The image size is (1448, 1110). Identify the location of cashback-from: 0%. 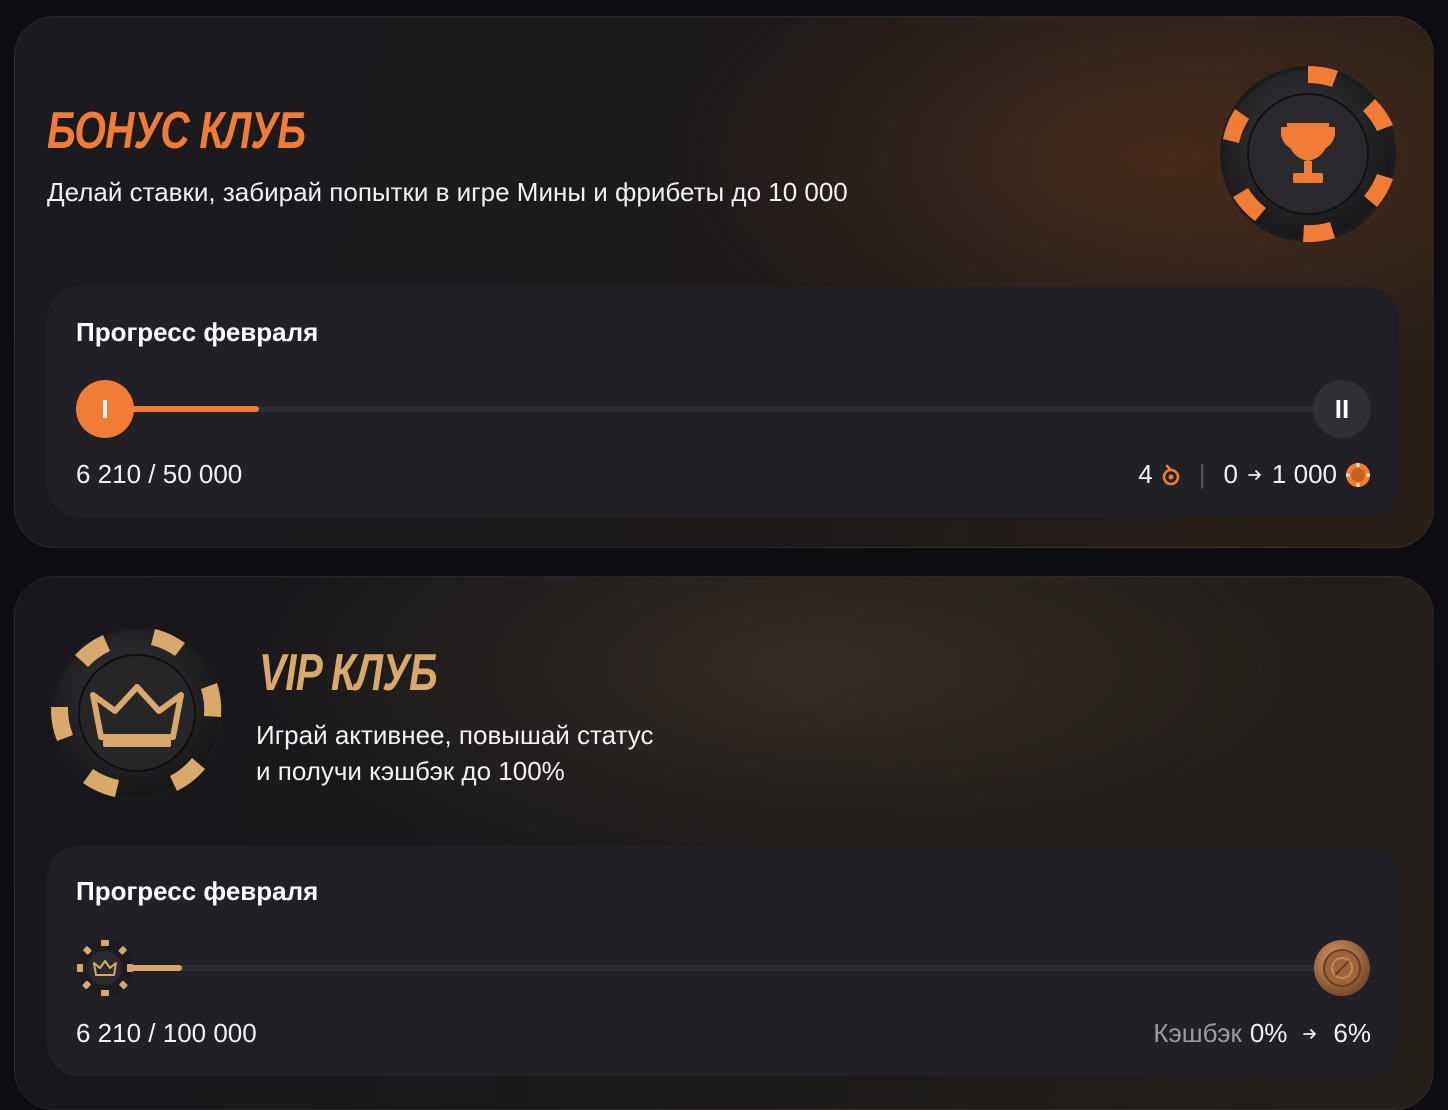
(1268, 1033).